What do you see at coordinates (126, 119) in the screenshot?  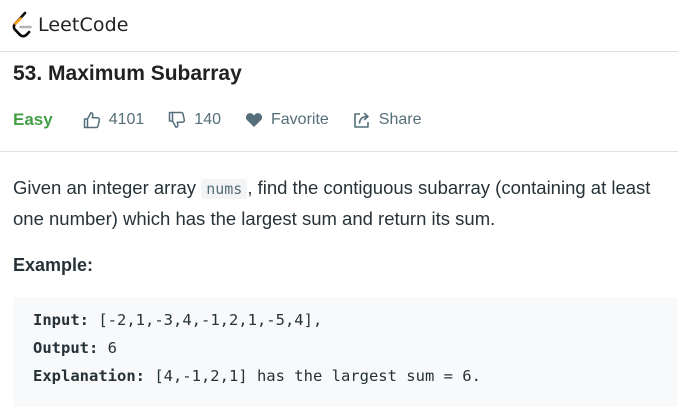 I see `like-count: 4101` at bounding box center [126, 119].